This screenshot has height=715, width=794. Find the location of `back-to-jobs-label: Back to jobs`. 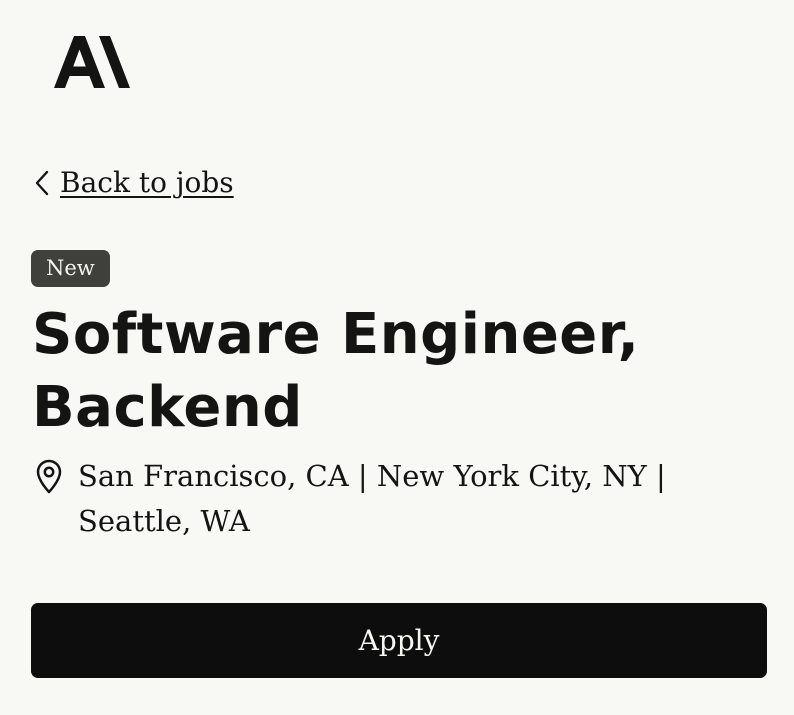

back-to-jobs-label: Back to jobs is located at coordinates (147, 183).